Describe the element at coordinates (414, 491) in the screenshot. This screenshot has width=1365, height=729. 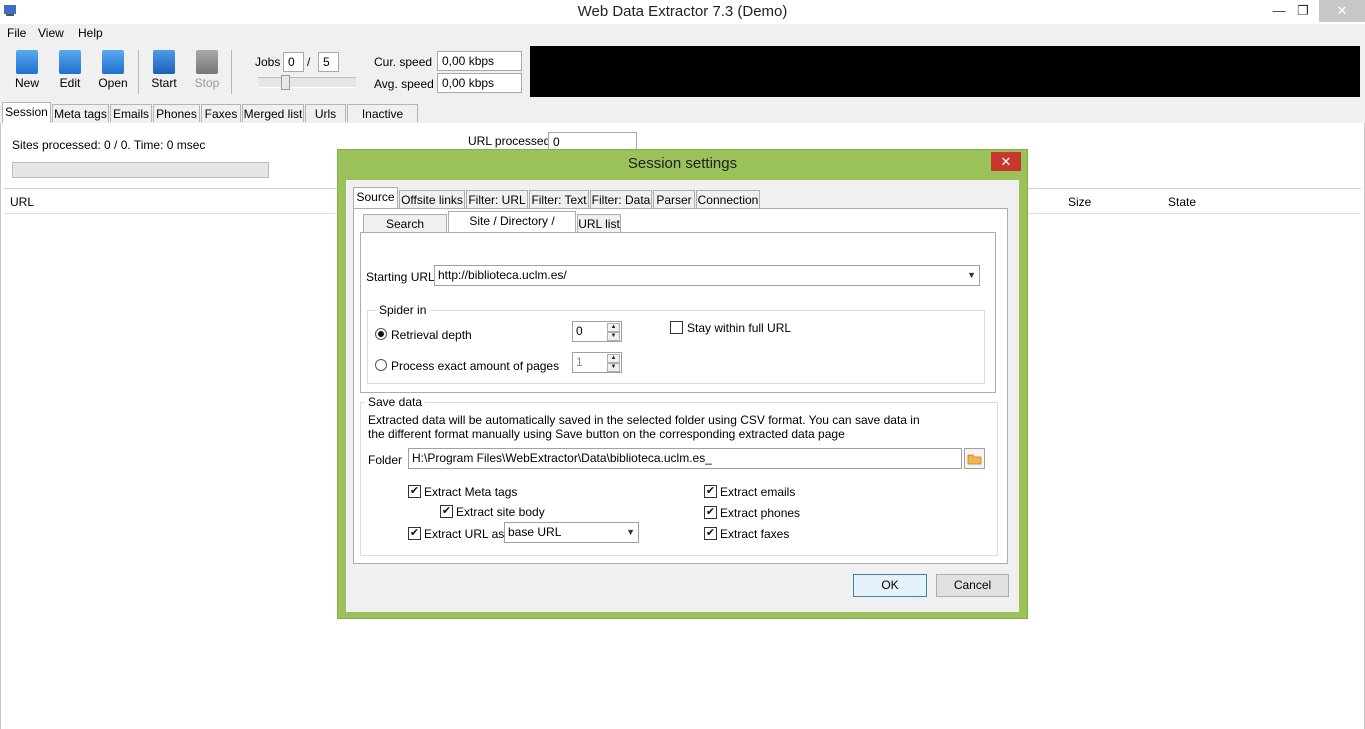
I see `extract-meta-checkbox: ✔` at that location.